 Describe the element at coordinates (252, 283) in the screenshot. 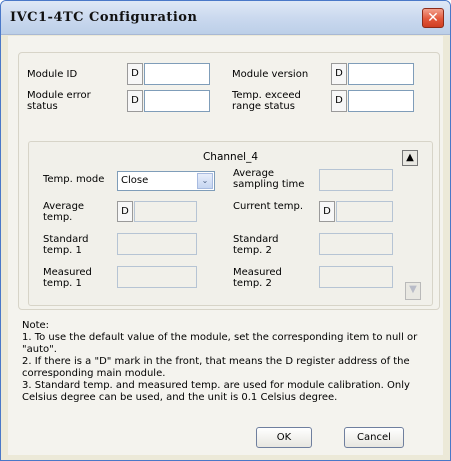

I see `meas-temp2-label-2: temp. 2` at that location.